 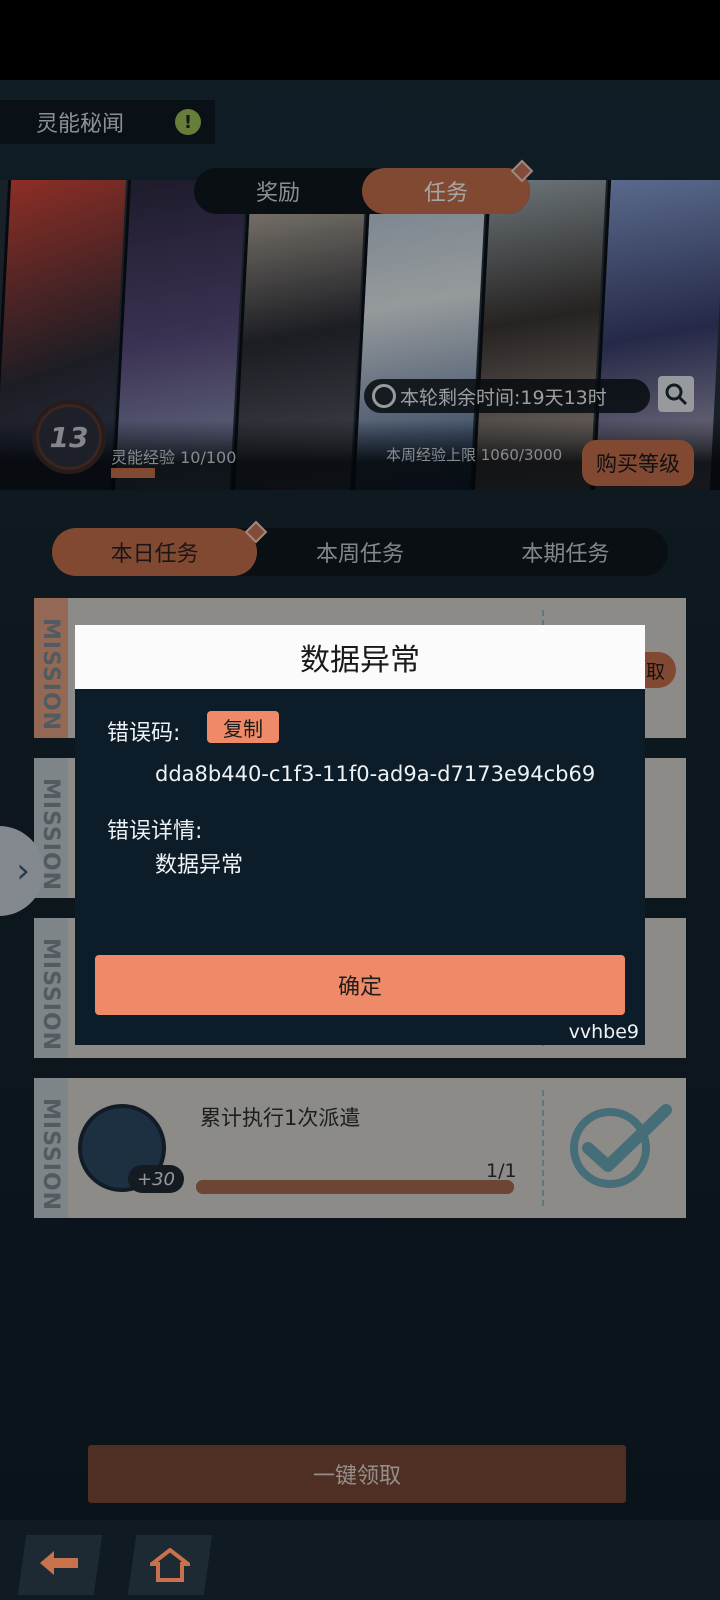 I want to click on home-icon, so click(x=170, y=1565).